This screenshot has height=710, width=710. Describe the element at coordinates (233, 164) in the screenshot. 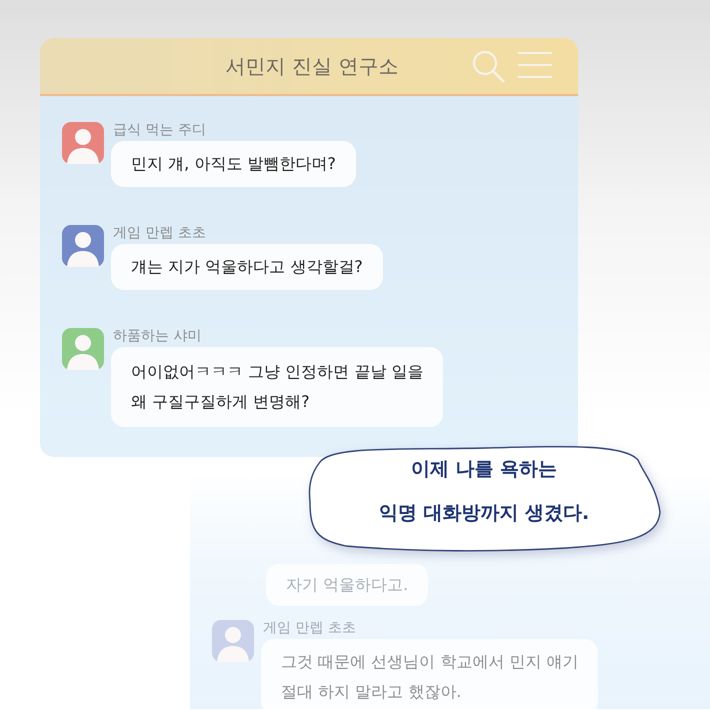

I see `message-bubble: 민지 걔, 아직도 발뺌한다며?` at that location.